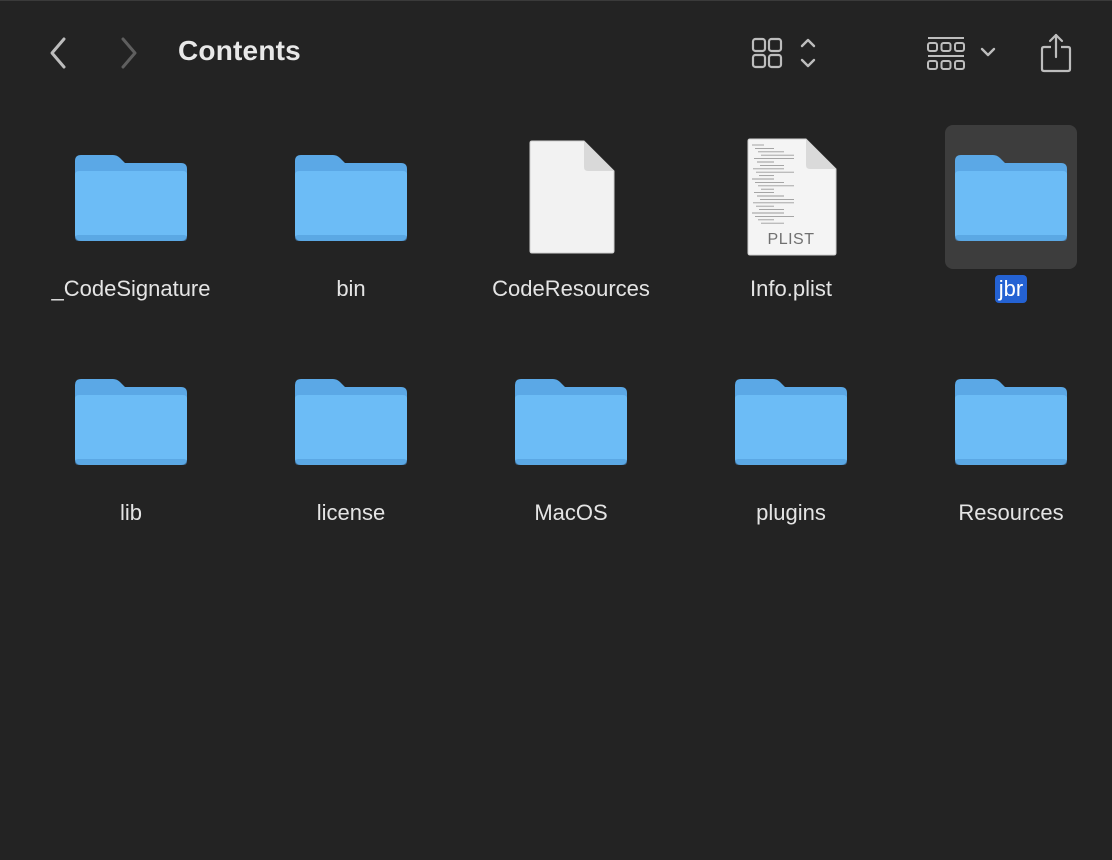 Image resolution: width=1112 pixels, height=860 pixels. Describe the element at coordinates (239, 50) in the screenshot. I see `window-title: Contents` at that location.